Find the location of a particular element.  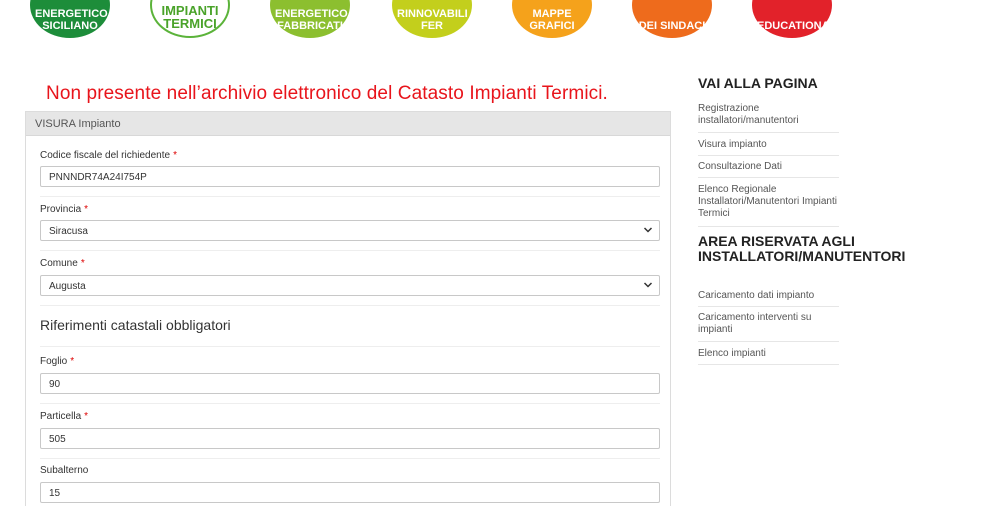

sidebar-link-elenco-impianti: Elenco impianti is located at coordinates (768, 354).